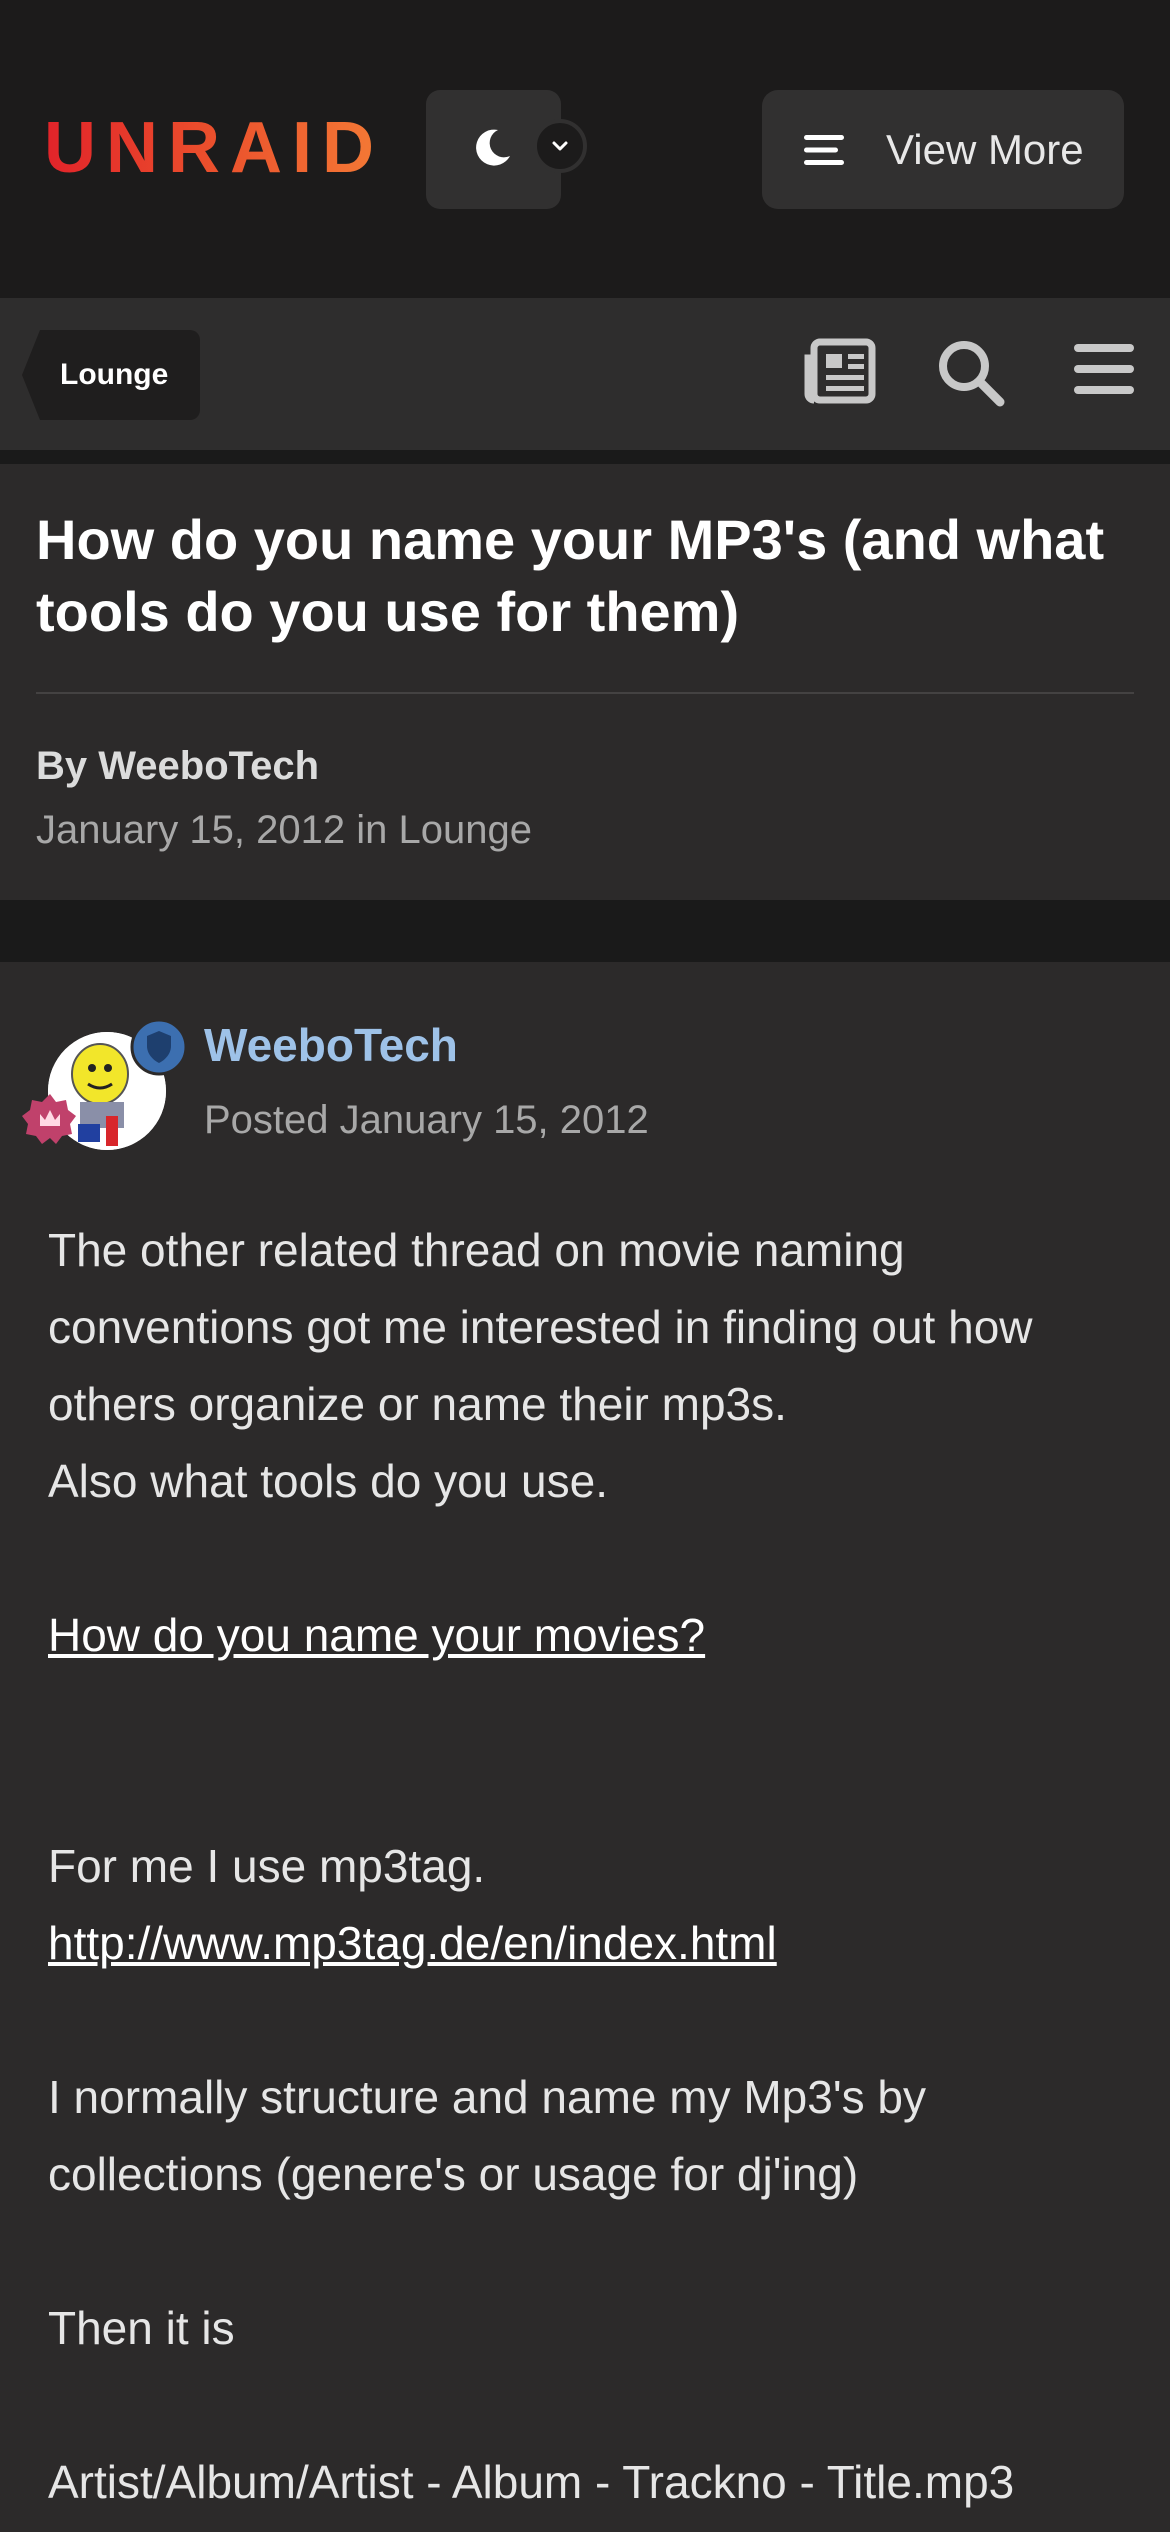  Describe the element at coordinates (426, 1120) in the screenshot. I see `post-date: Posted January 15, 2012` at that location.